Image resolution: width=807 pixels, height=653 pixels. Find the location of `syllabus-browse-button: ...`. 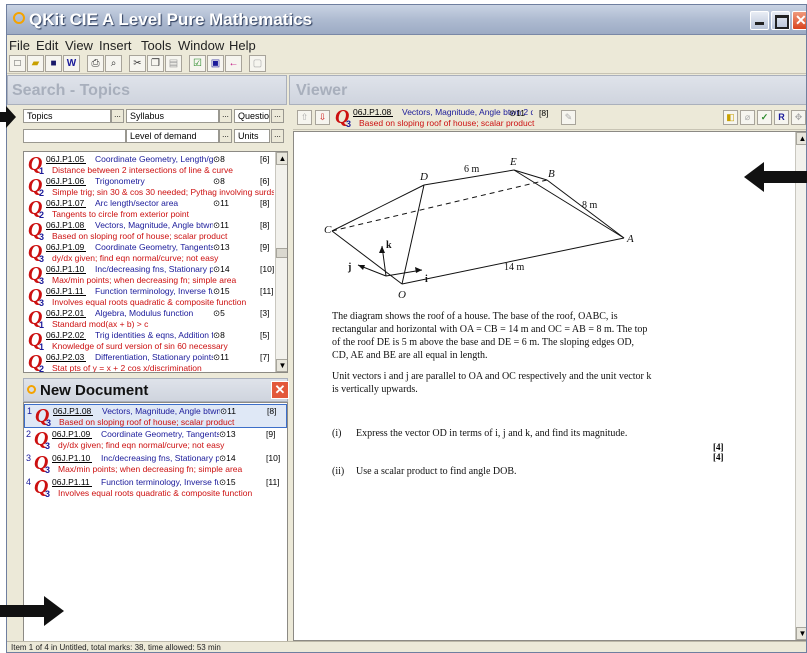

syllabus-browse-button: ... is located at coordinates (225, 116).